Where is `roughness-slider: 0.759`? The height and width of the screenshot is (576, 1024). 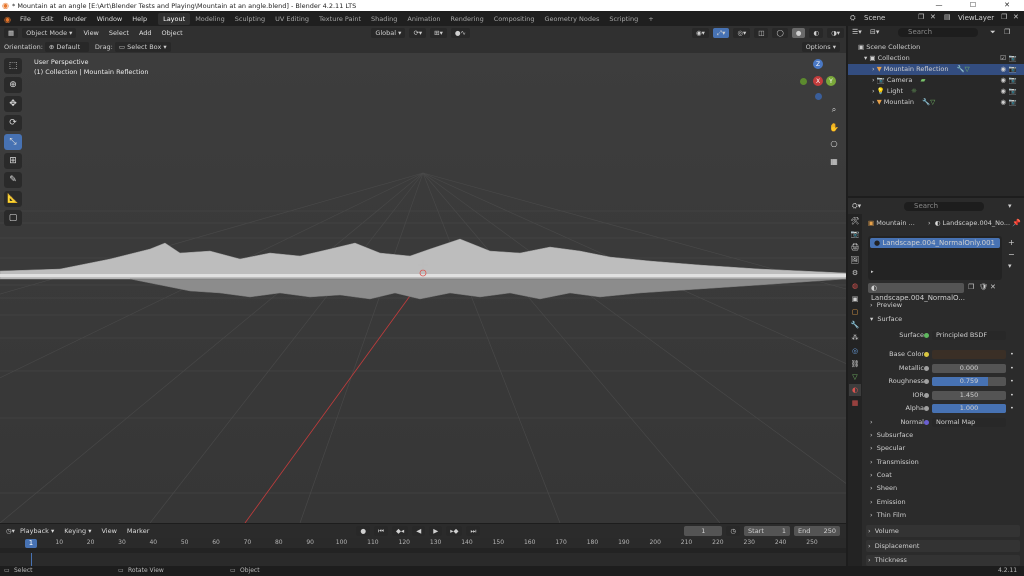 roughness-slider: 0.759 is located at coordinates (969, 381).